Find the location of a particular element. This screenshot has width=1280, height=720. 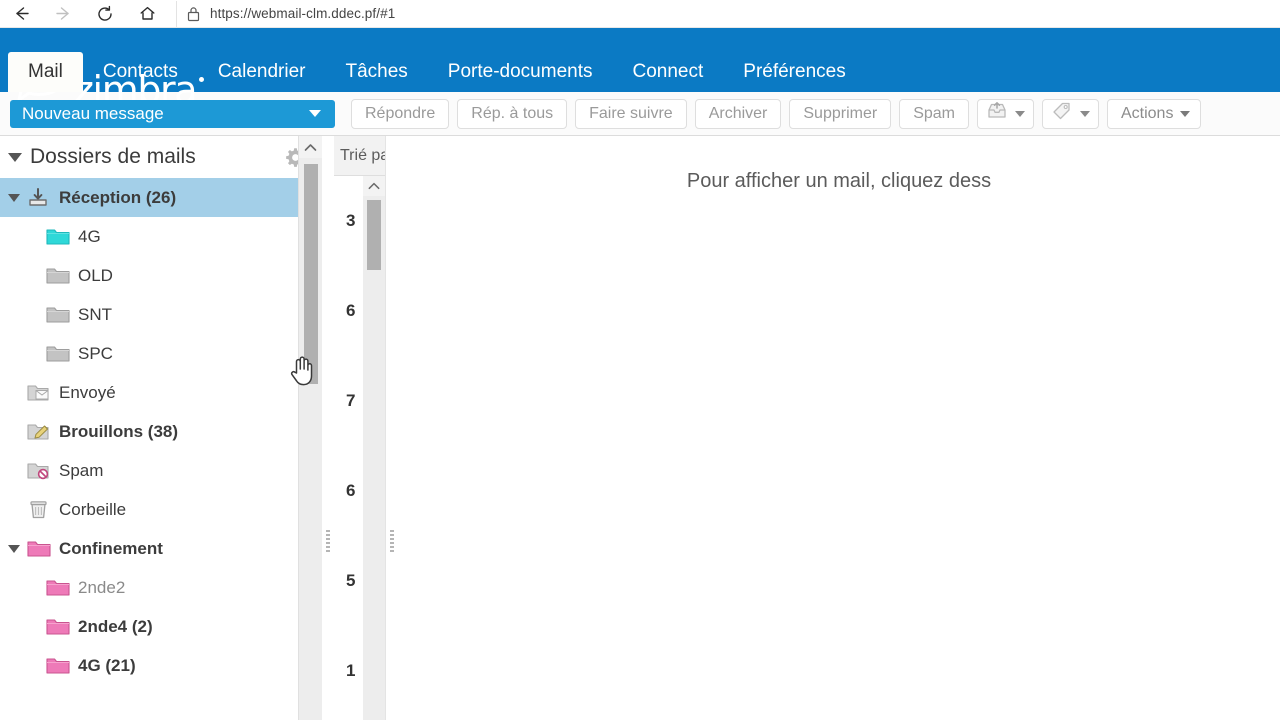

new-message-button: Nouveau message is located at coordinates (172, 113).